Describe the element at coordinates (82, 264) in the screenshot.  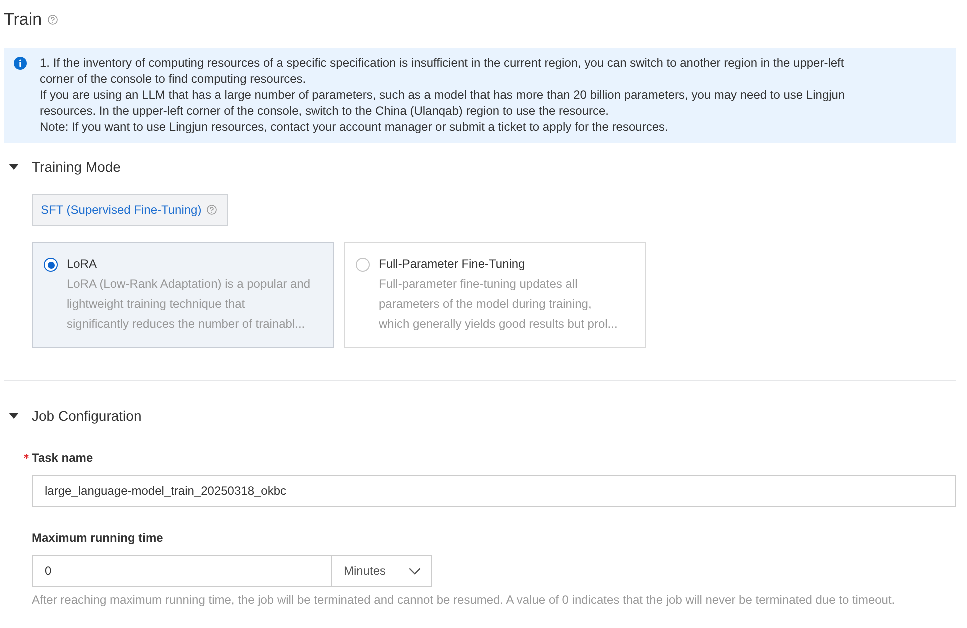
I see `option-title: LoRA` at that location.